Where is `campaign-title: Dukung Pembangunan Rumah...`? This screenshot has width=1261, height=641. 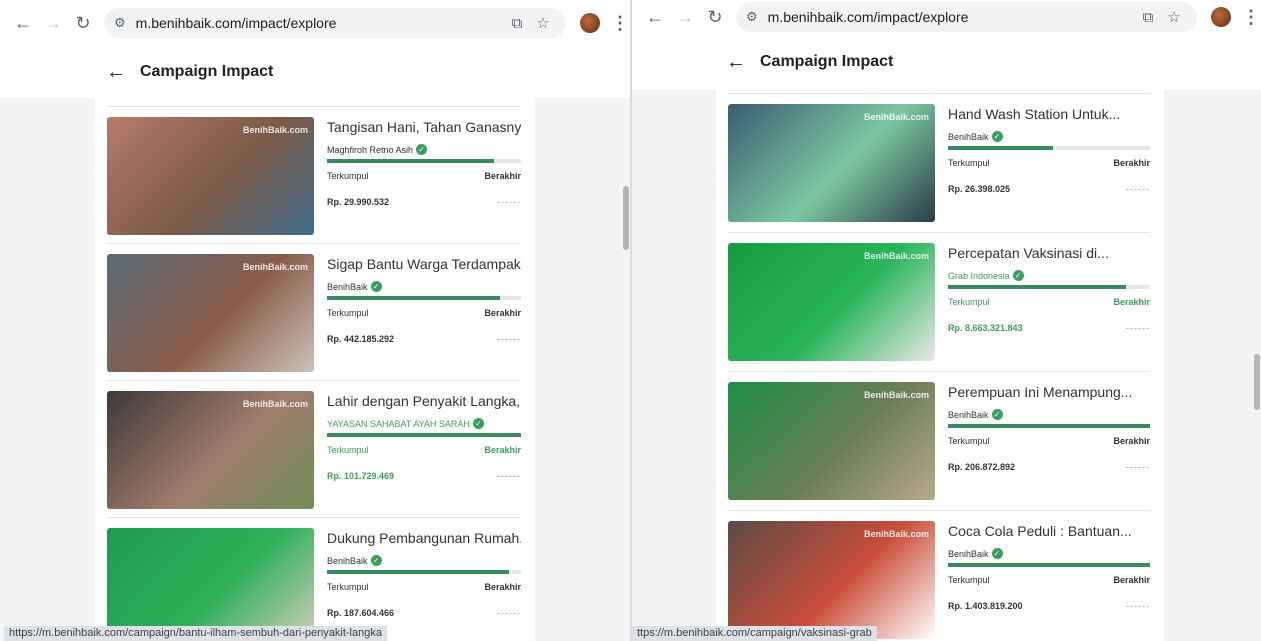
campaign-title: Dukung Pembangunan Rumah... is located at coordinates (424, 538).